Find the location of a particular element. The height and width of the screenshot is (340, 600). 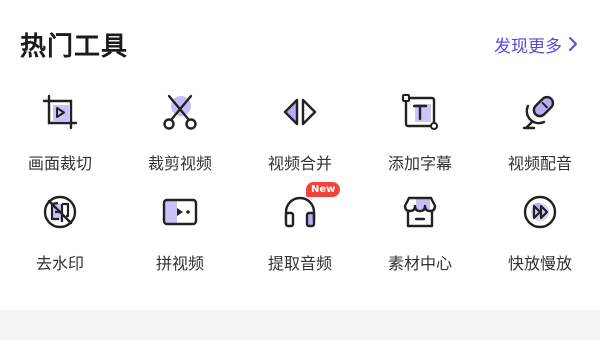

discover-more-link: 发现更多 is located at coordinates (537, 44).